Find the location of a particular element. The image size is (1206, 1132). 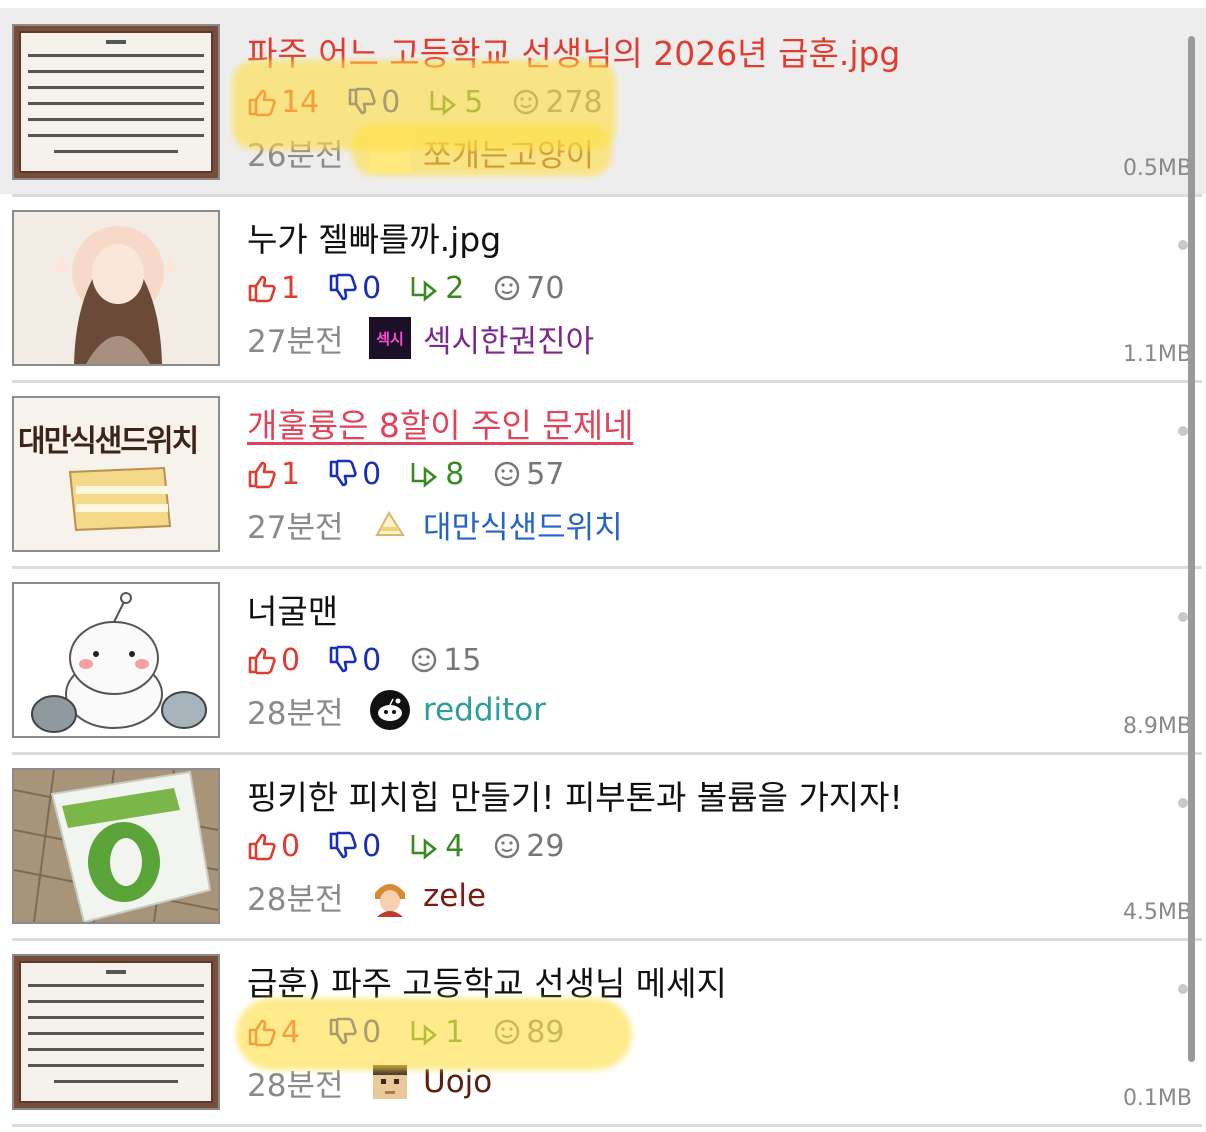

post-stats: 1 0 2 70 is located at coordinates (419, 288).